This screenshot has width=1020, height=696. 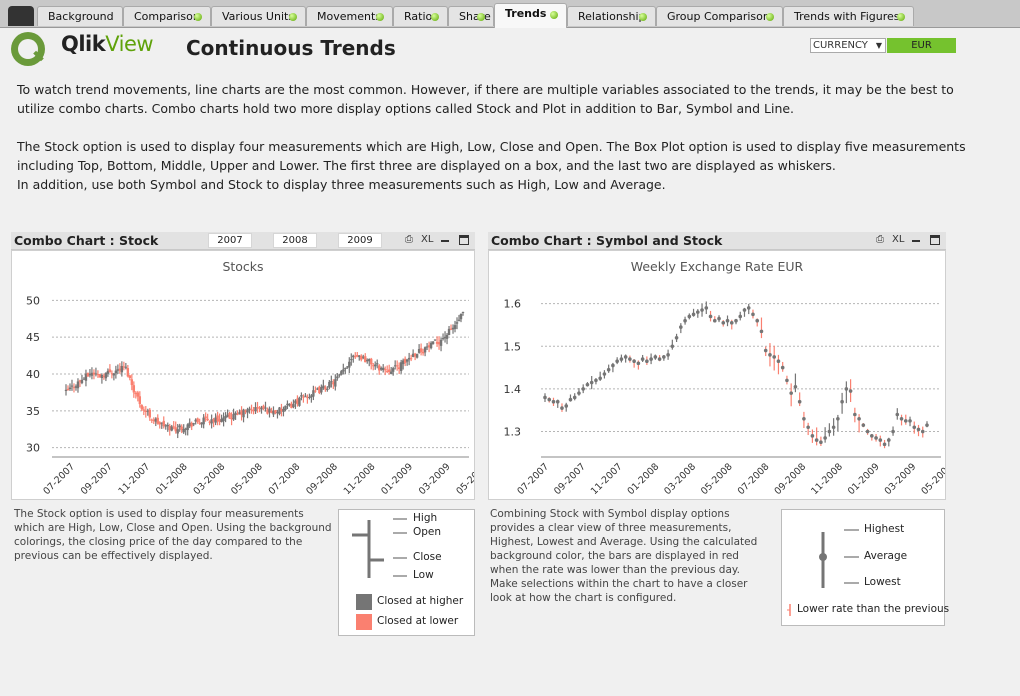 I want to click on year-2008-button: 2008, so click(x=295, y=240).